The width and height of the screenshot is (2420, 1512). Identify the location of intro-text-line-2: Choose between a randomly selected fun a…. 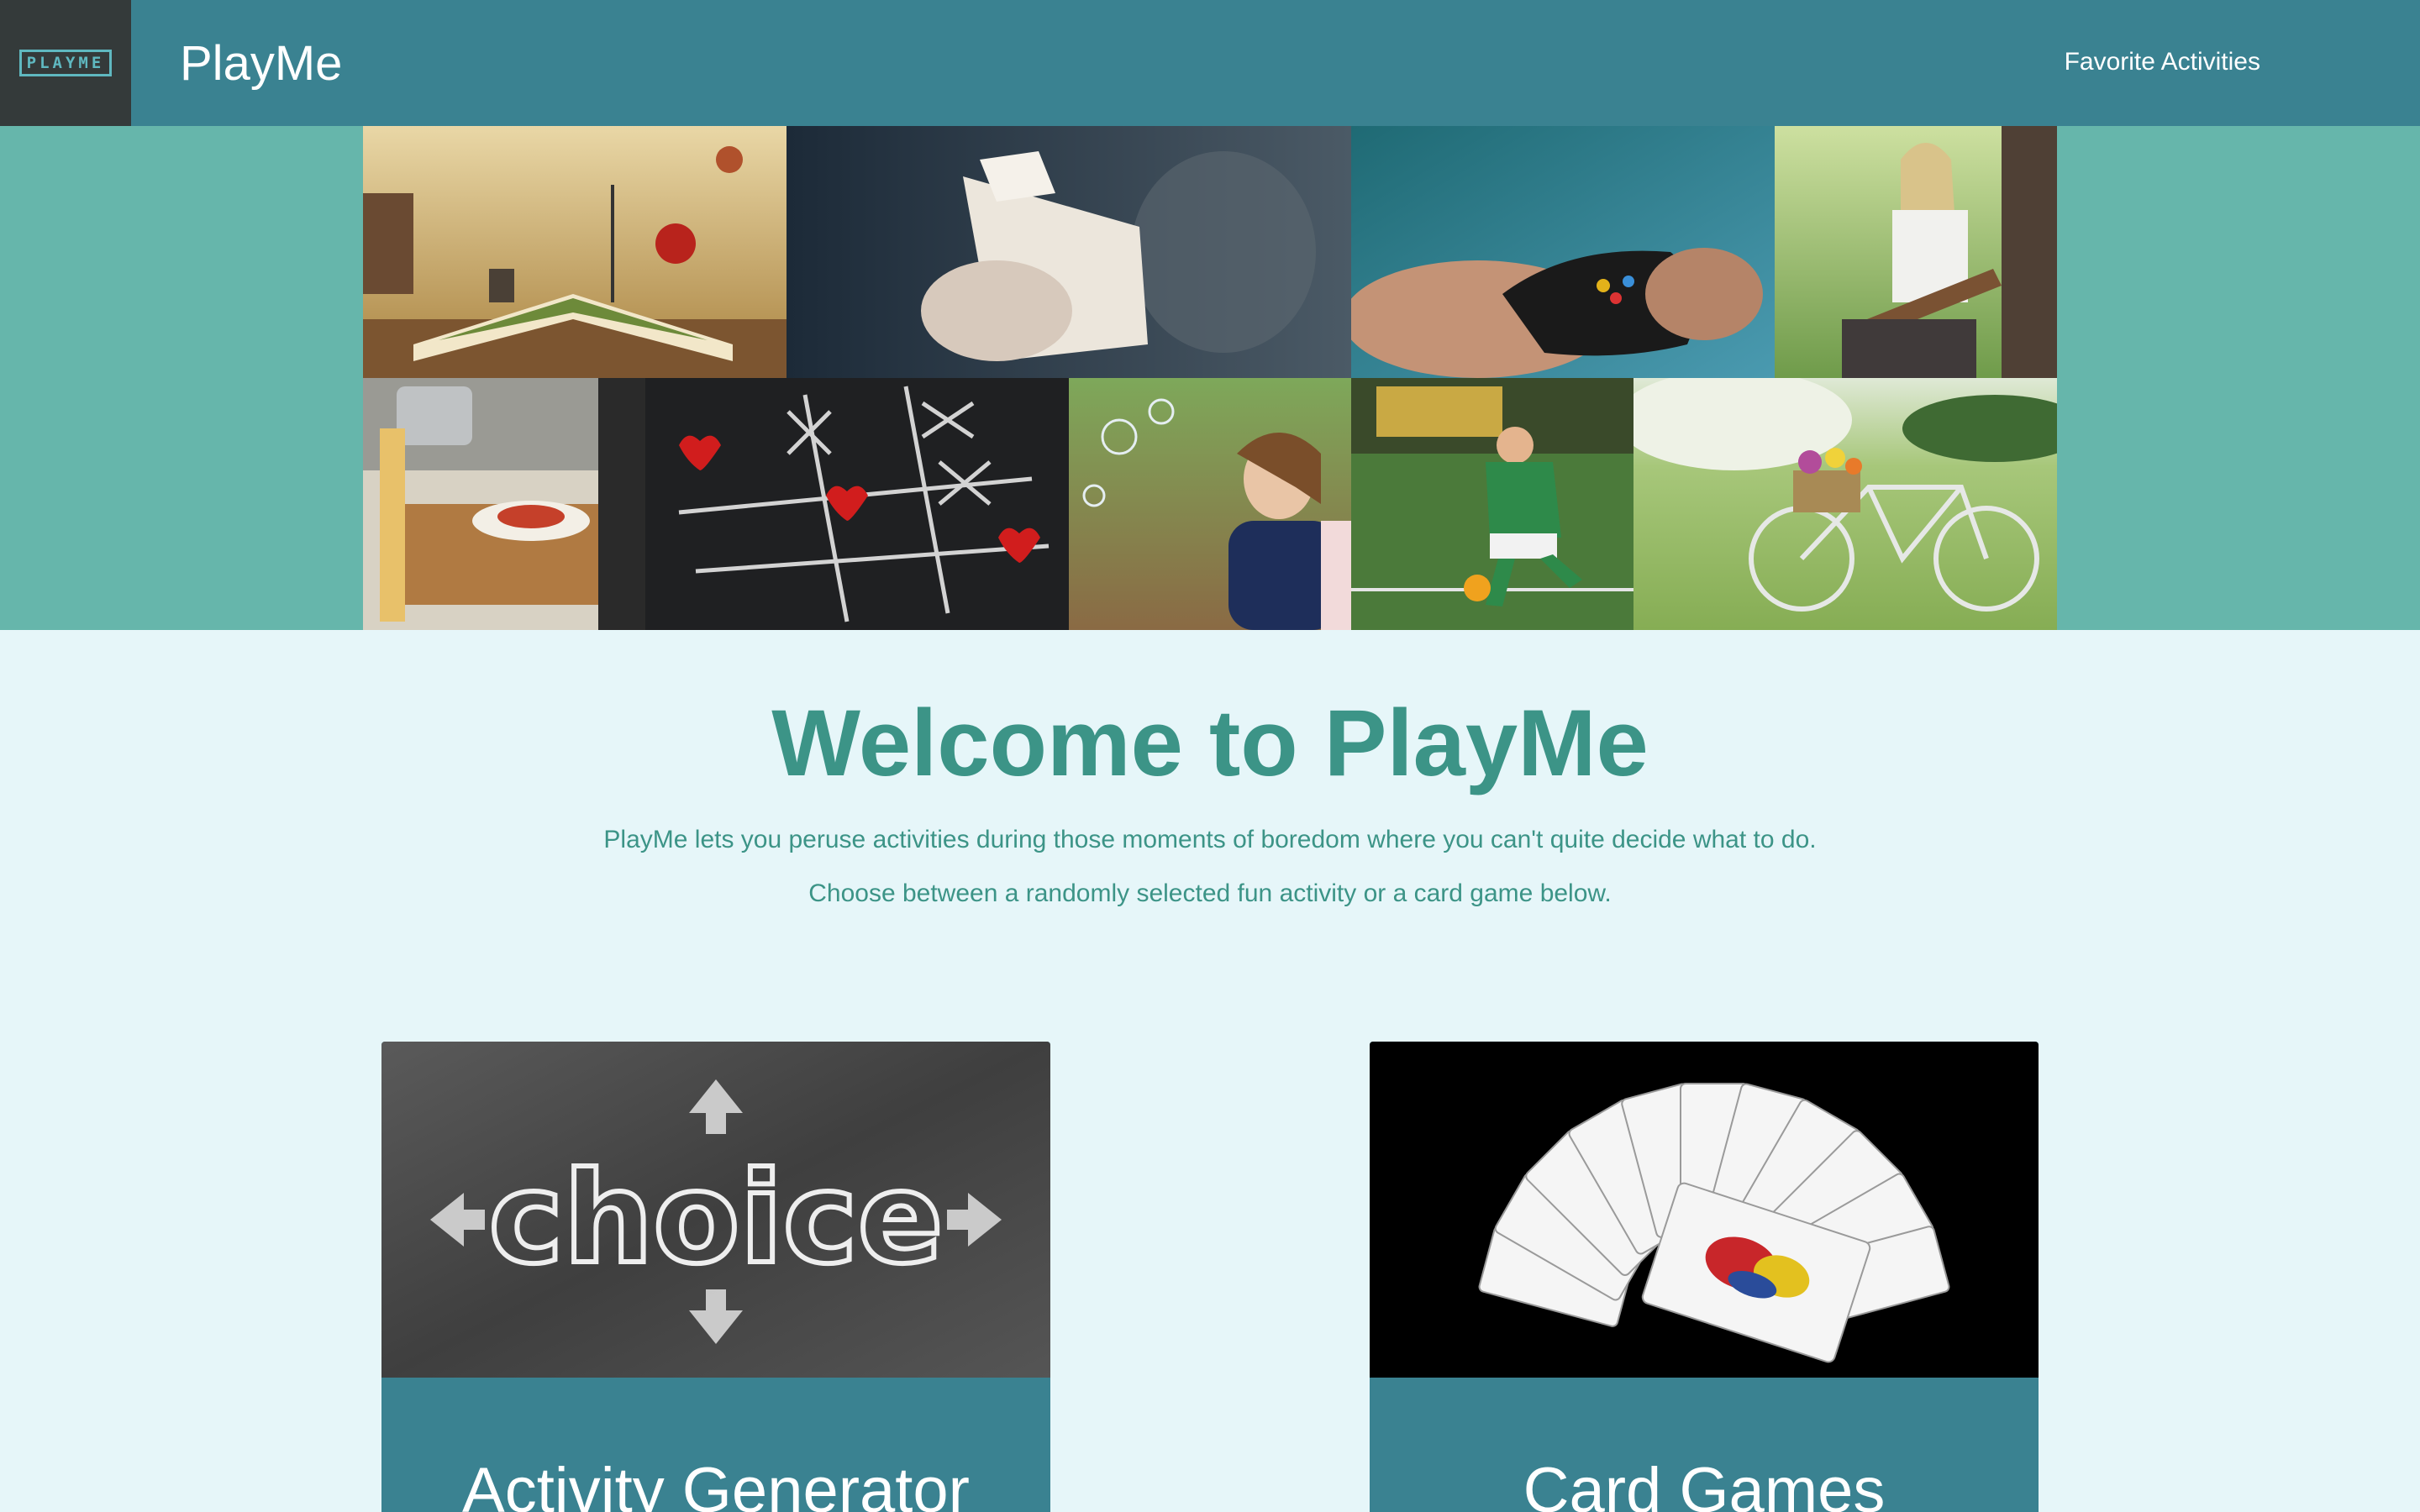
(1210, 893).